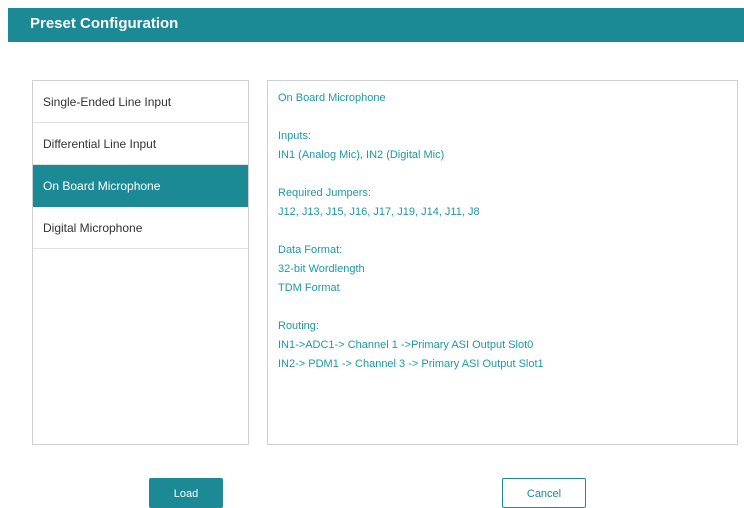 This screenshot has width=744, height=508. Describe the element at coordinates (310, 250) in the screenshot. I see `data-format-heading: Data Format:` at that location.